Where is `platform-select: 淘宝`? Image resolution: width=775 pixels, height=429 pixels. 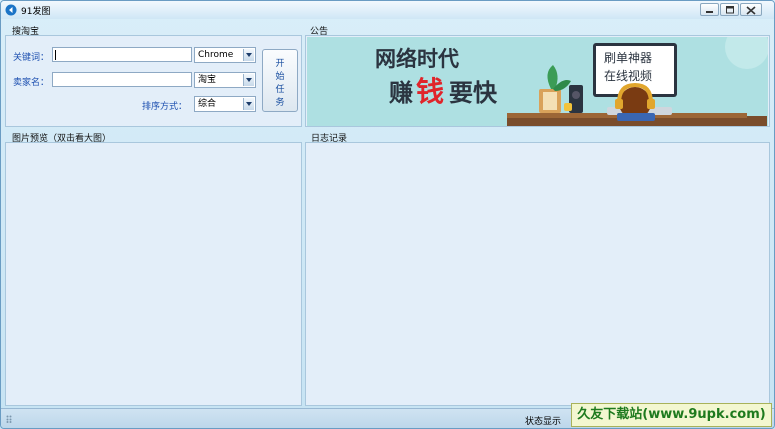 platform-select: 淘宝 is located at coordinates (225, 80).